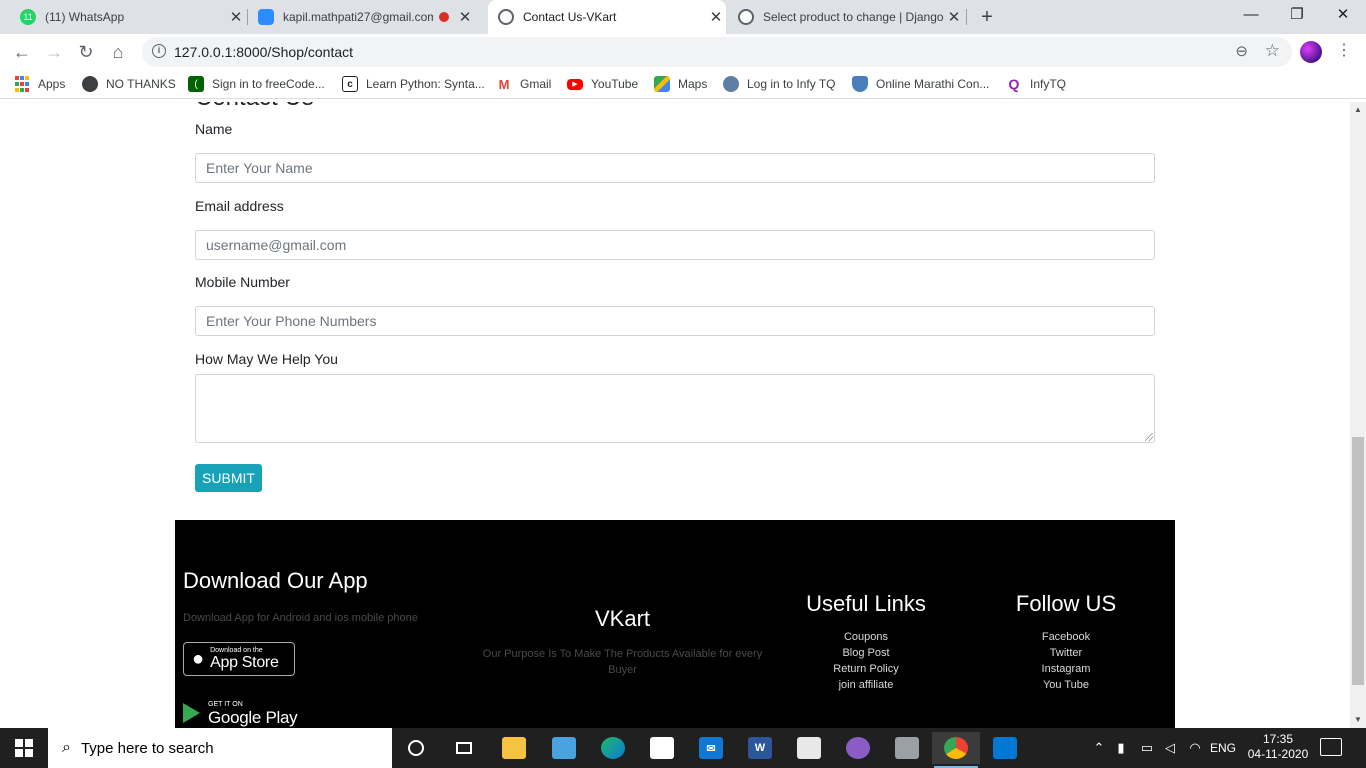  What do you see at coordinates (86, 52) in the screenshot?
I see `reload-button: ↻` at bounding box center [86, 52].